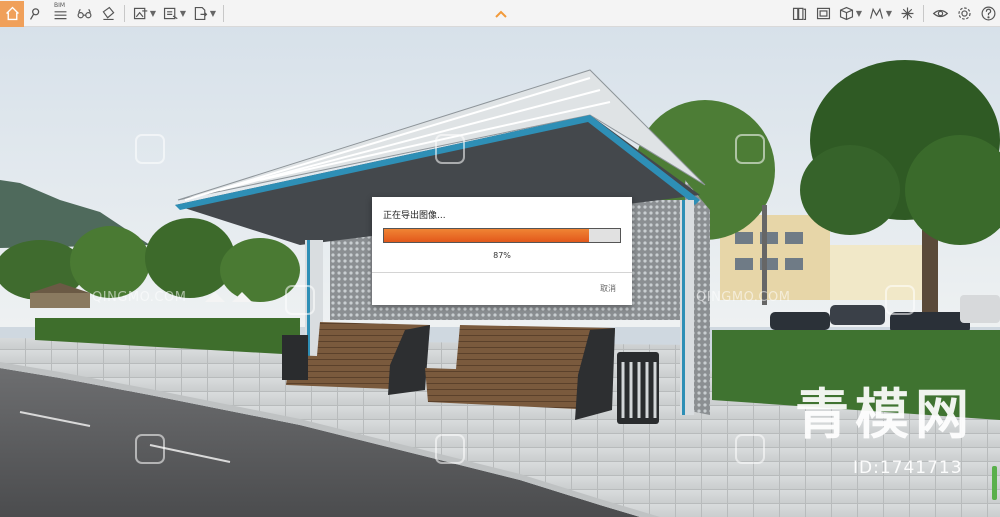  Describe the element at coordinates (908, 468) in the screenshot. I see `watermark-id-text: ID:1741713` at that location.